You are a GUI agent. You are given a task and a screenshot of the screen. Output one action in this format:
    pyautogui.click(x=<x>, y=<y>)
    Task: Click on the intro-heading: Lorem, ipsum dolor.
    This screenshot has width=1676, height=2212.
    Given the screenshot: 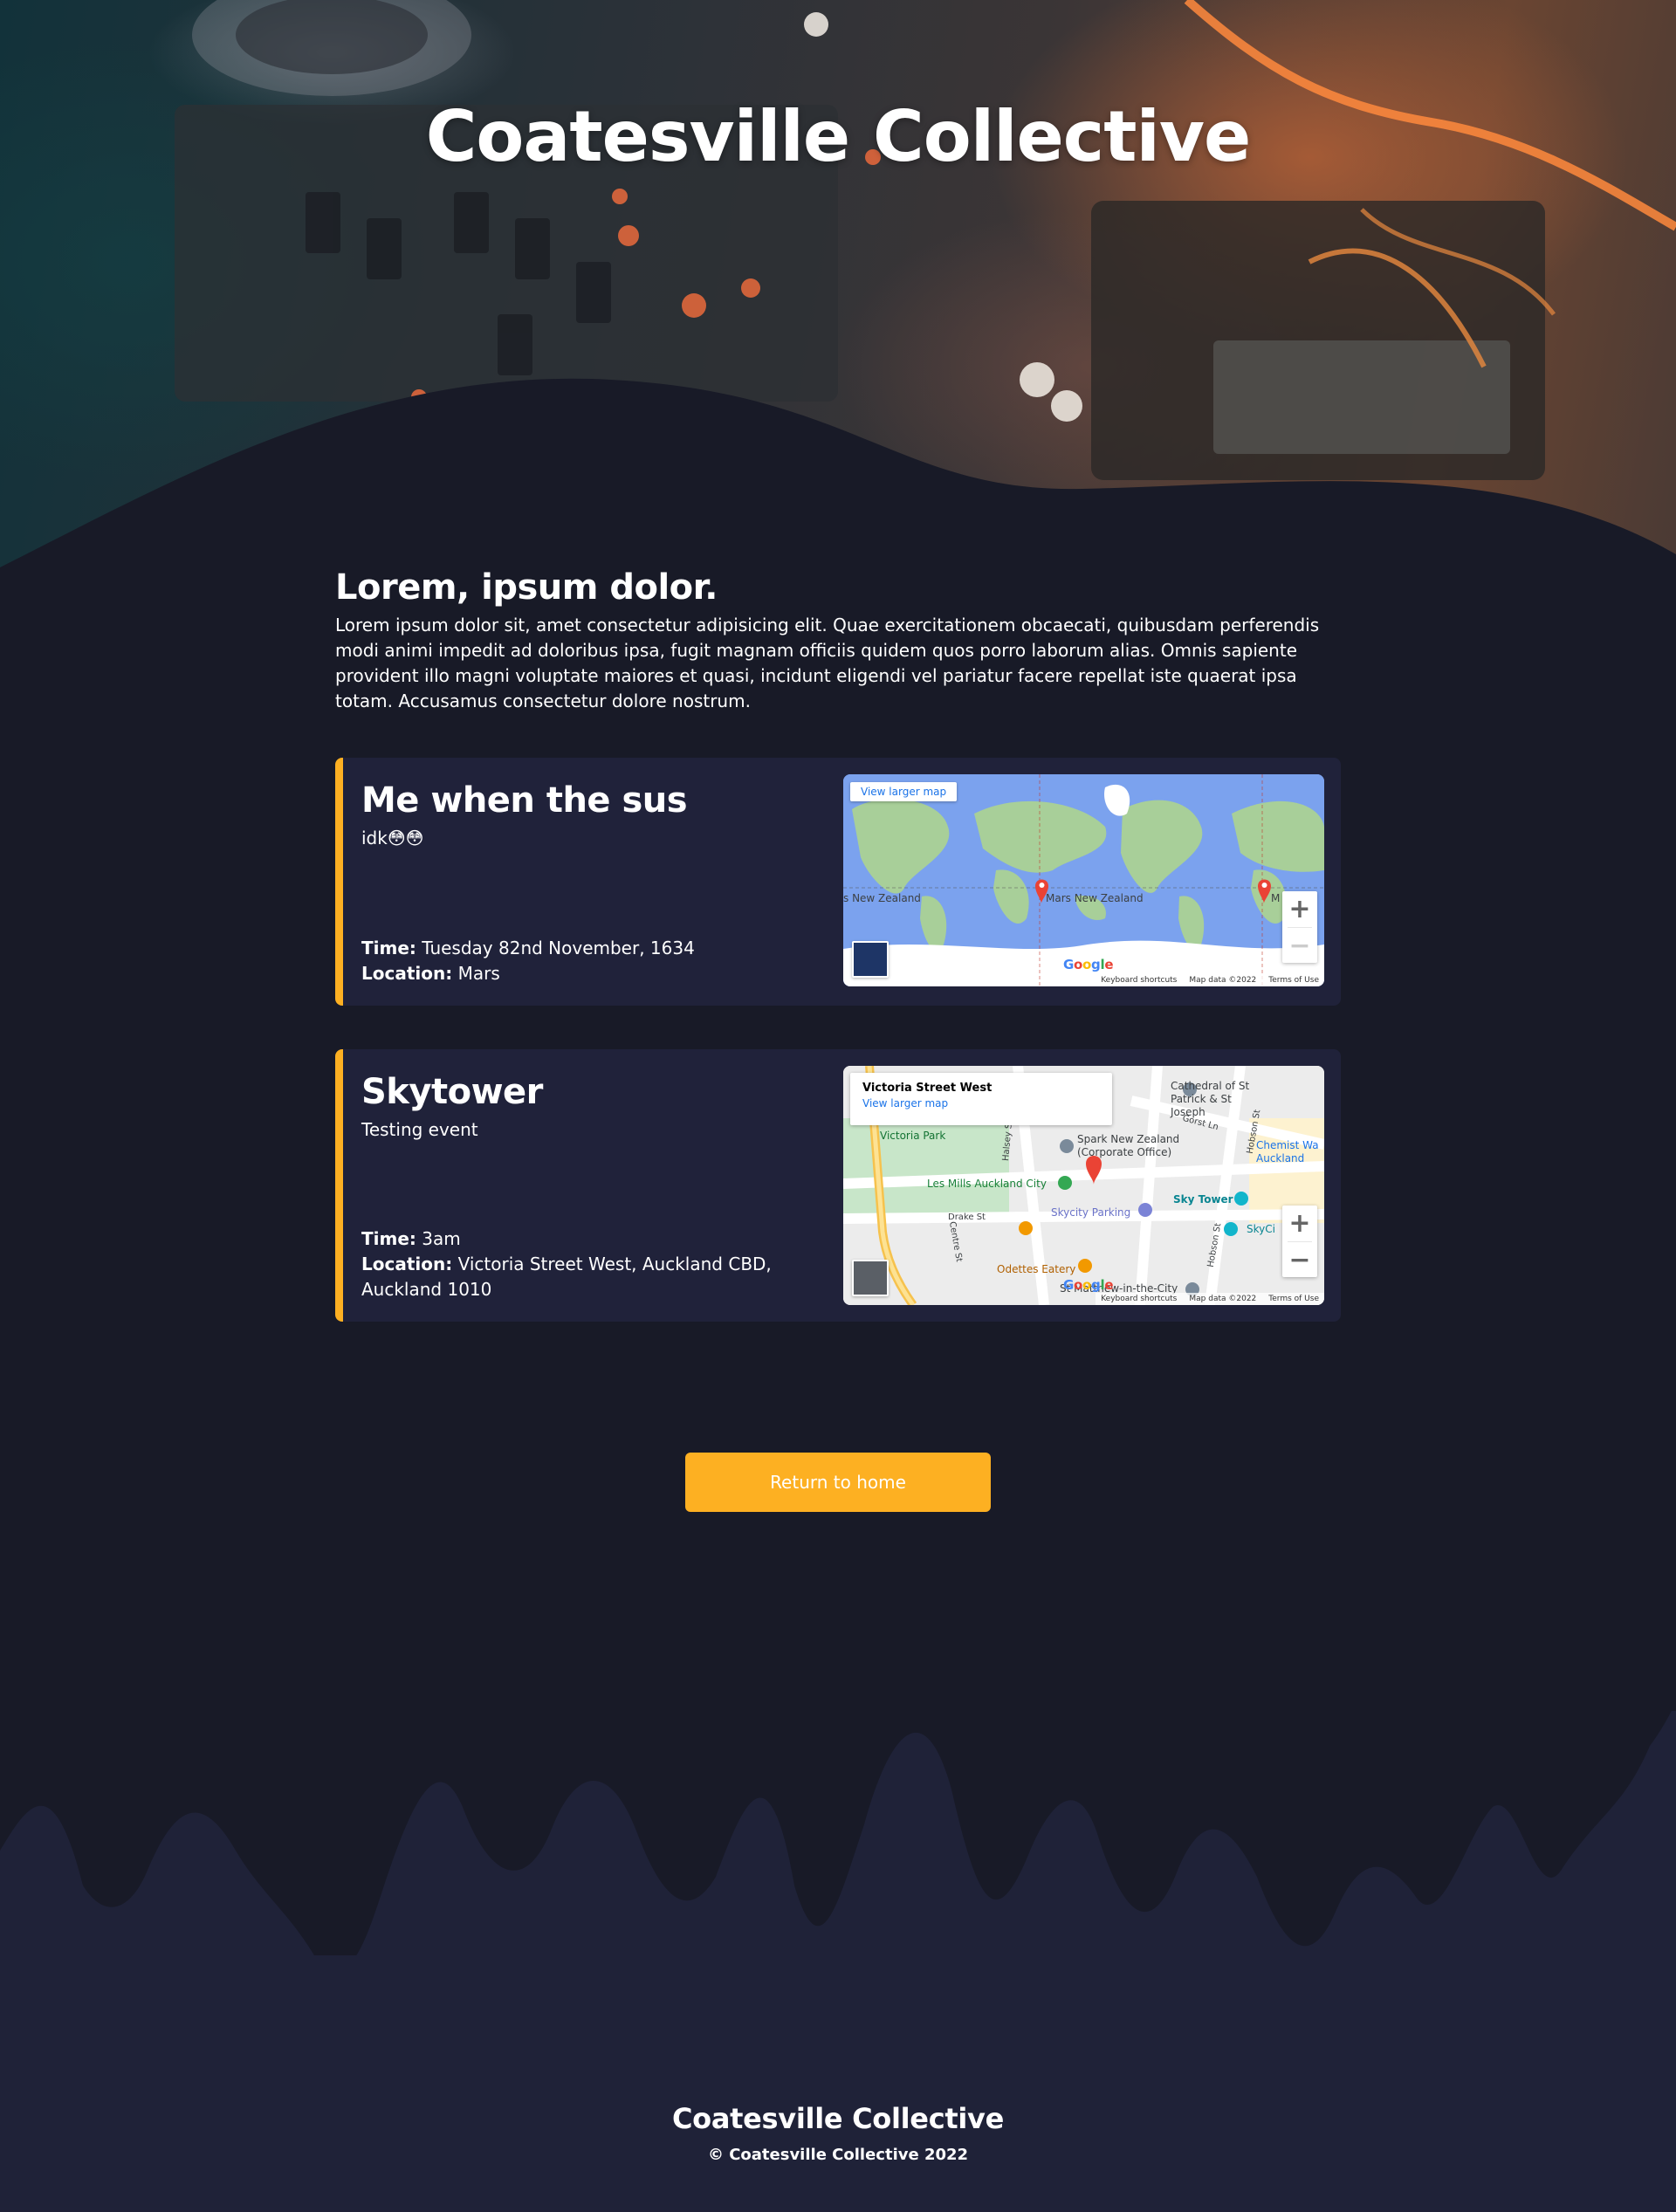 What is the action you would take?
    pyautogui.click(x=526, y=588)
    